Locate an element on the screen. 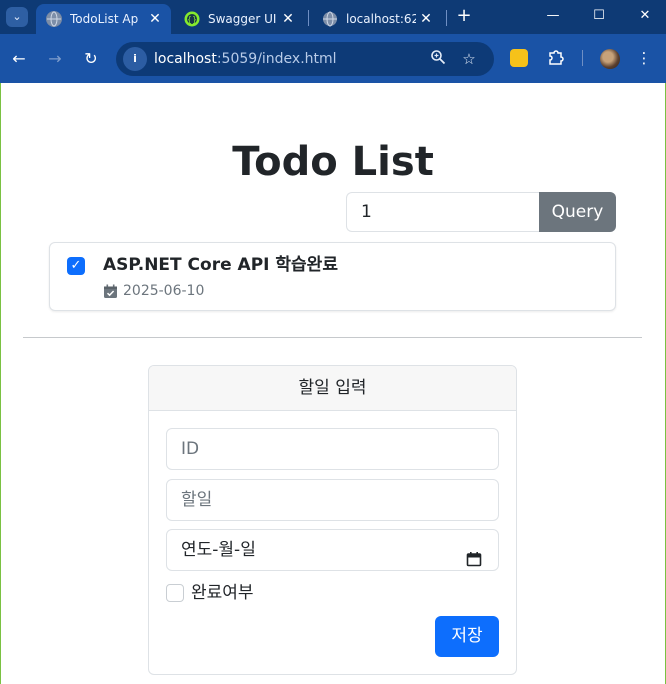 The width and height of the screenshot is (666, 684). tab-title: TodoList App is located at coordinates (104, 19).